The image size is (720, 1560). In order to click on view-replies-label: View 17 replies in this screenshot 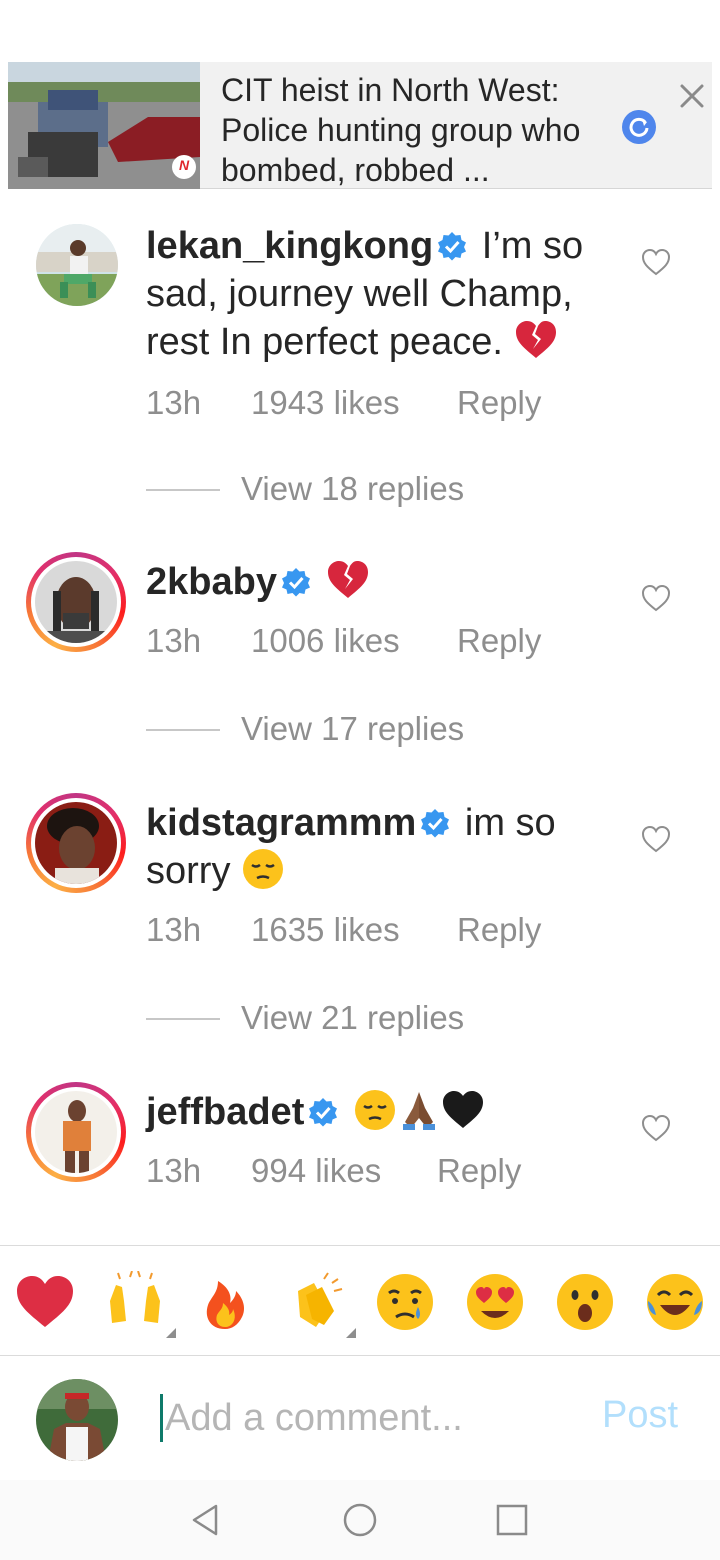, I will do `click(353, 728)`.